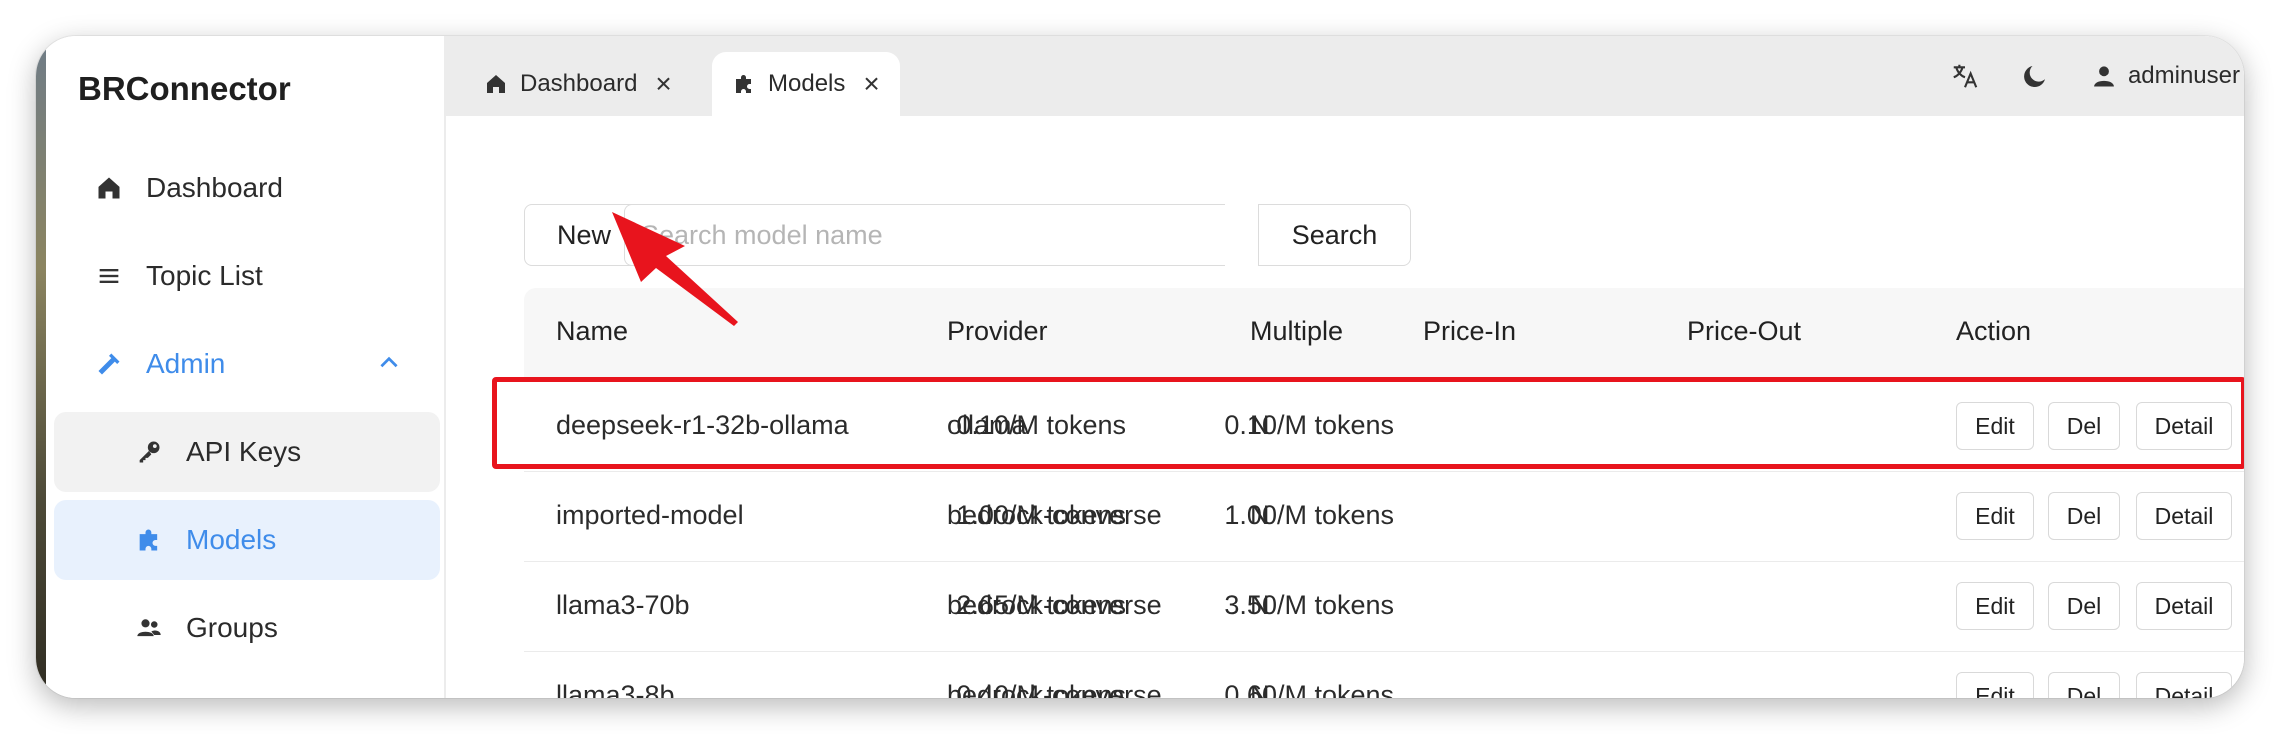 The image size is (2280, 734). I want to click on sidebar-item-dashboard: Dashboard, so click(247, 188).